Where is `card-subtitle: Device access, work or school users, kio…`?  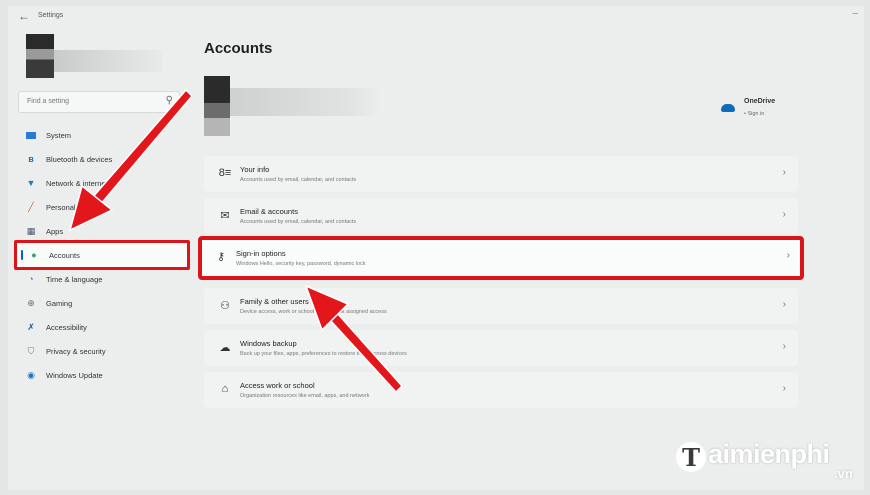
card-subtitle: Device access, work or school users, kio… is located at coordinates (313, 312).